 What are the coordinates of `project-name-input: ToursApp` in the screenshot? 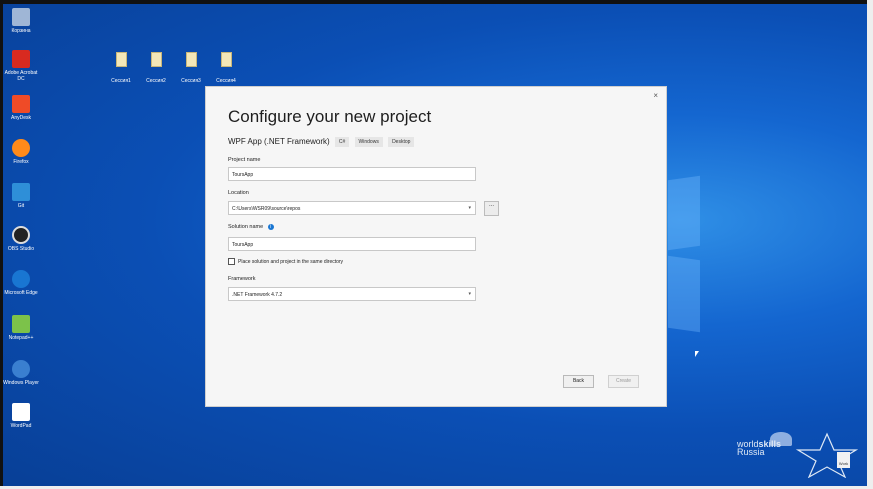 It's located at (352, 174).